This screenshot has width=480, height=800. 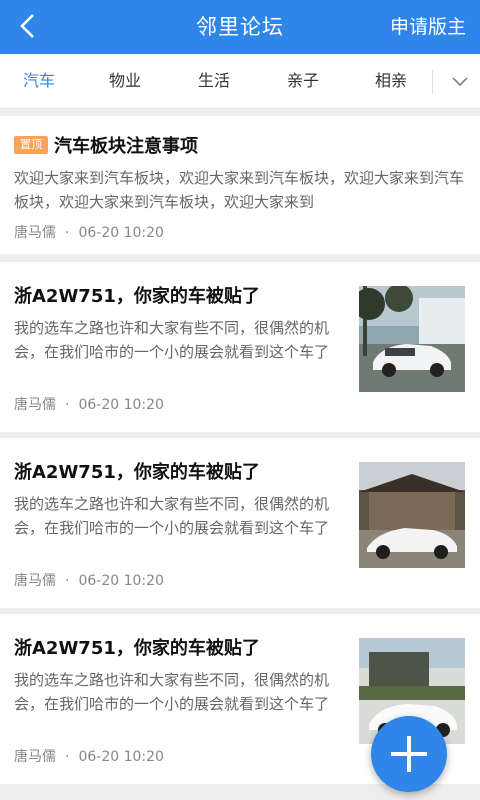 I want to click on tab-parenting: 亲子, so click(x=303, y=81).